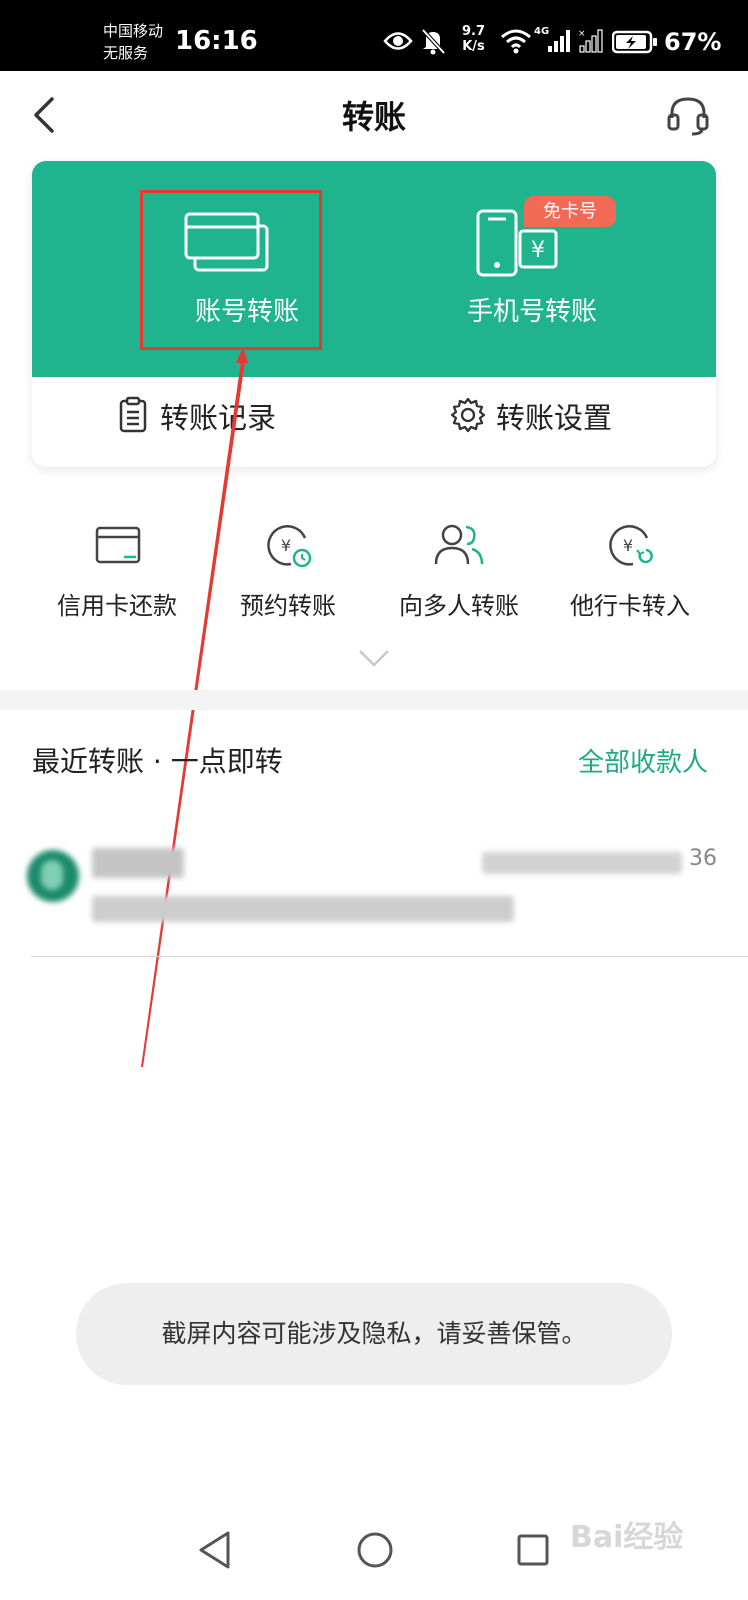 Image resolution: width=748 pixels, height=1600 pixels. What do you see at coordinates (389, 956) in the screenshot?
I see `row-divider` at bounding box center [389, 956].